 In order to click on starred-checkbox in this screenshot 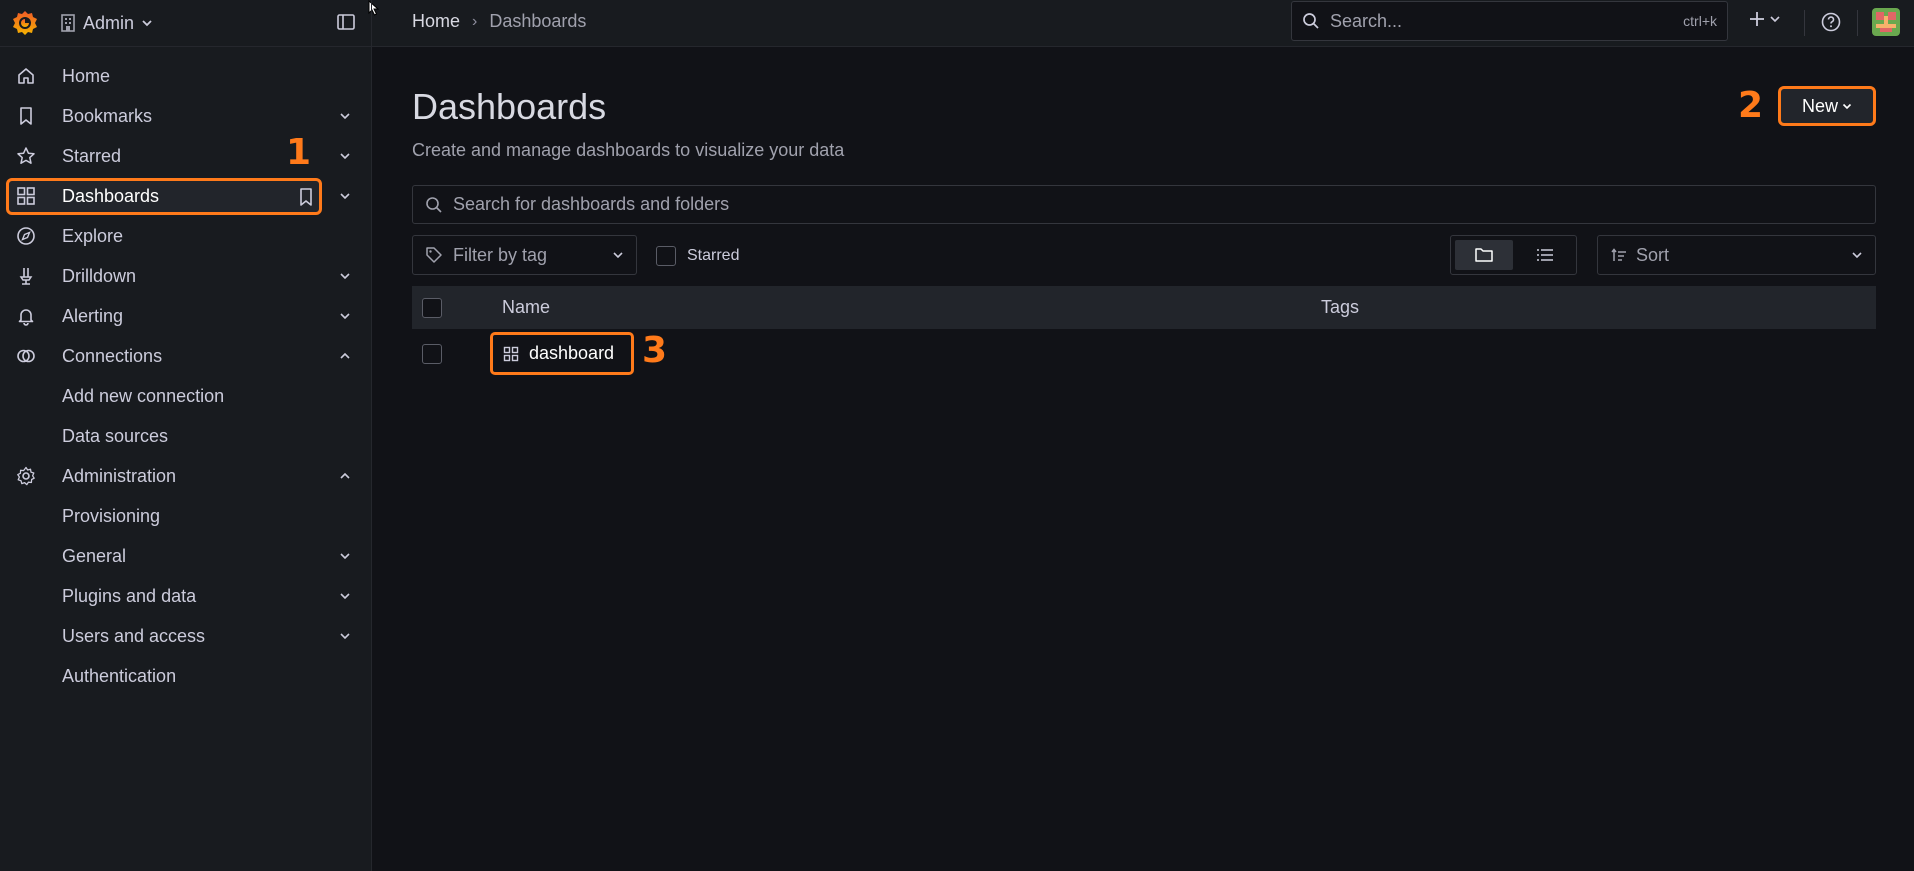, I will do `click(666, 256)`.